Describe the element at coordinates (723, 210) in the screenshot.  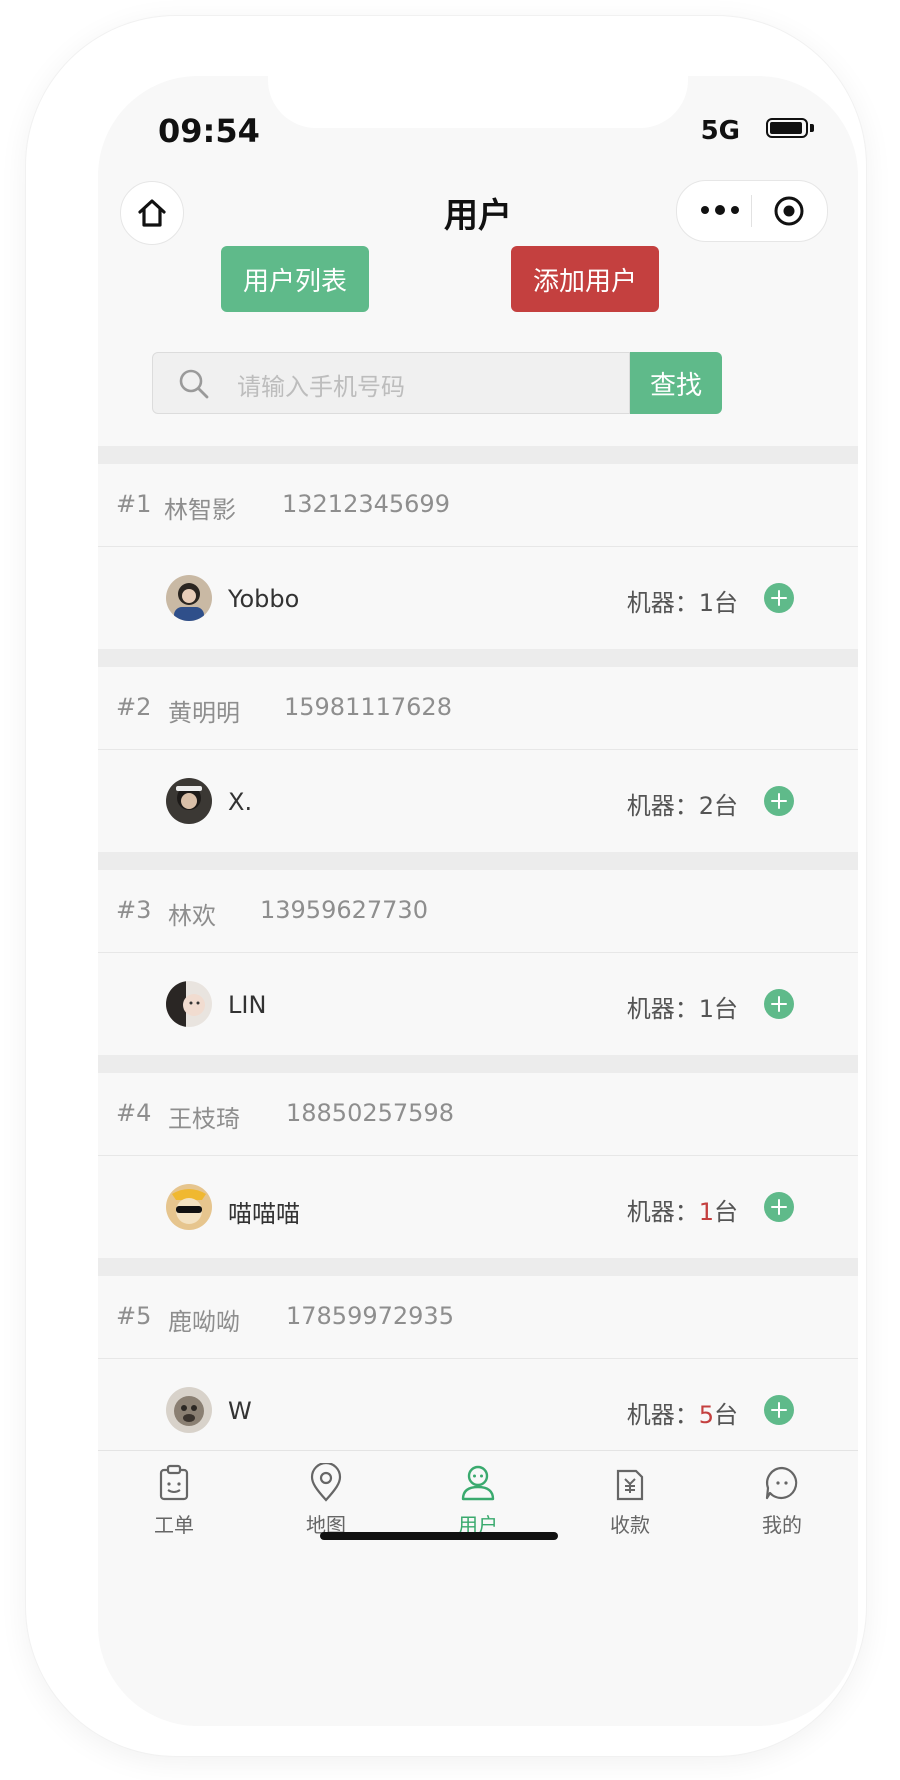
I see `more-menu-button` at that location.